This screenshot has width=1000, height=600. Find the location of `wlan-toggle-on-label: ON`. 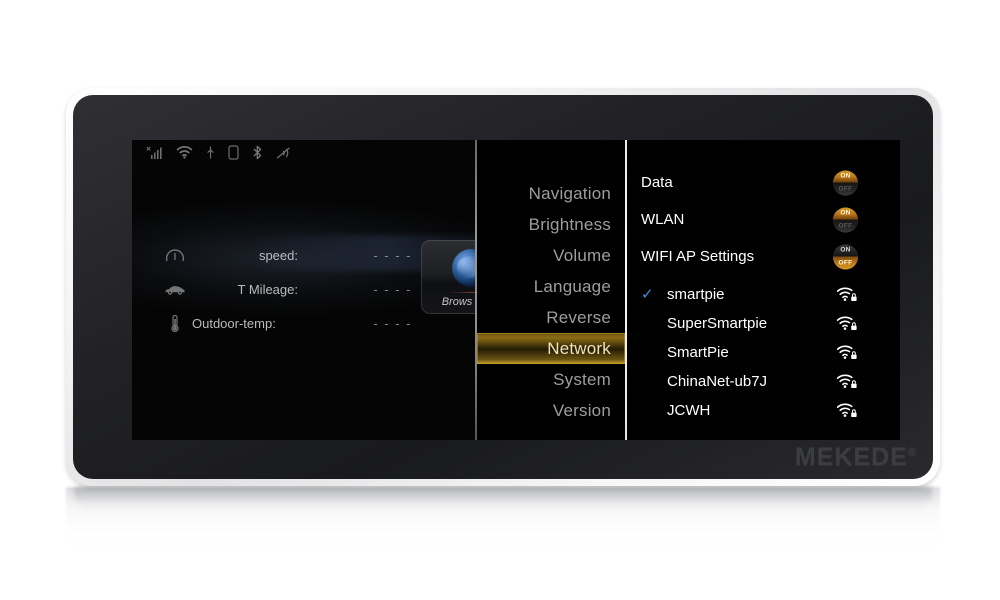

wlan-toggle-on-label: ON is located at coordinates (845, 213).